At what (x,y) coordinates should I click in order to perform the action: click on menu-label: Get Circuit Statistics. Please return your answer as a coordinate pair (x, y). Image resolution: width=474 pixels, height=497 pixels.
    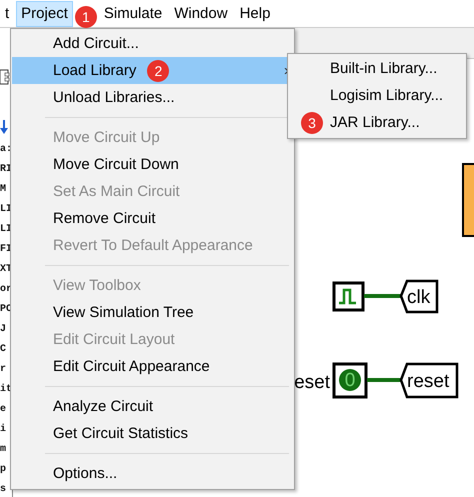
    Looking at the image, I should click on (120, 433).